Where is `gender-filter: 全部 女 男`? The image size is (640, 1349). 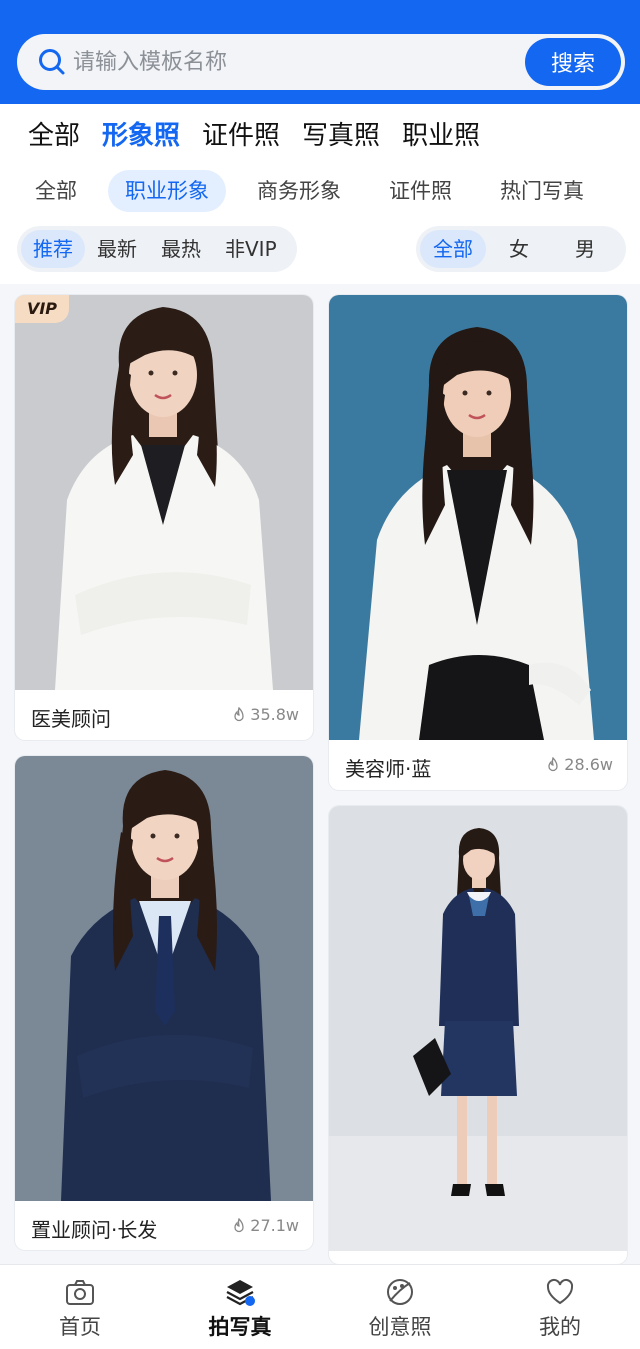
gender-filter: 全部 女 男 is located at coordinates (521, 249).